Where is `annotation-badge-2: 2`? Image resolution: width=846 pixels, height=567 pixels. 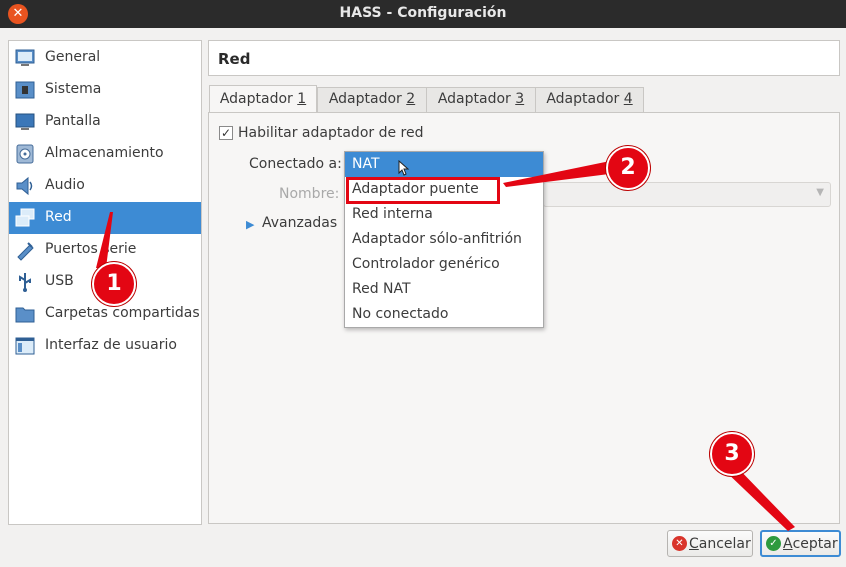 annotation-badge-2: 2 is located at coordinates (628, 168).